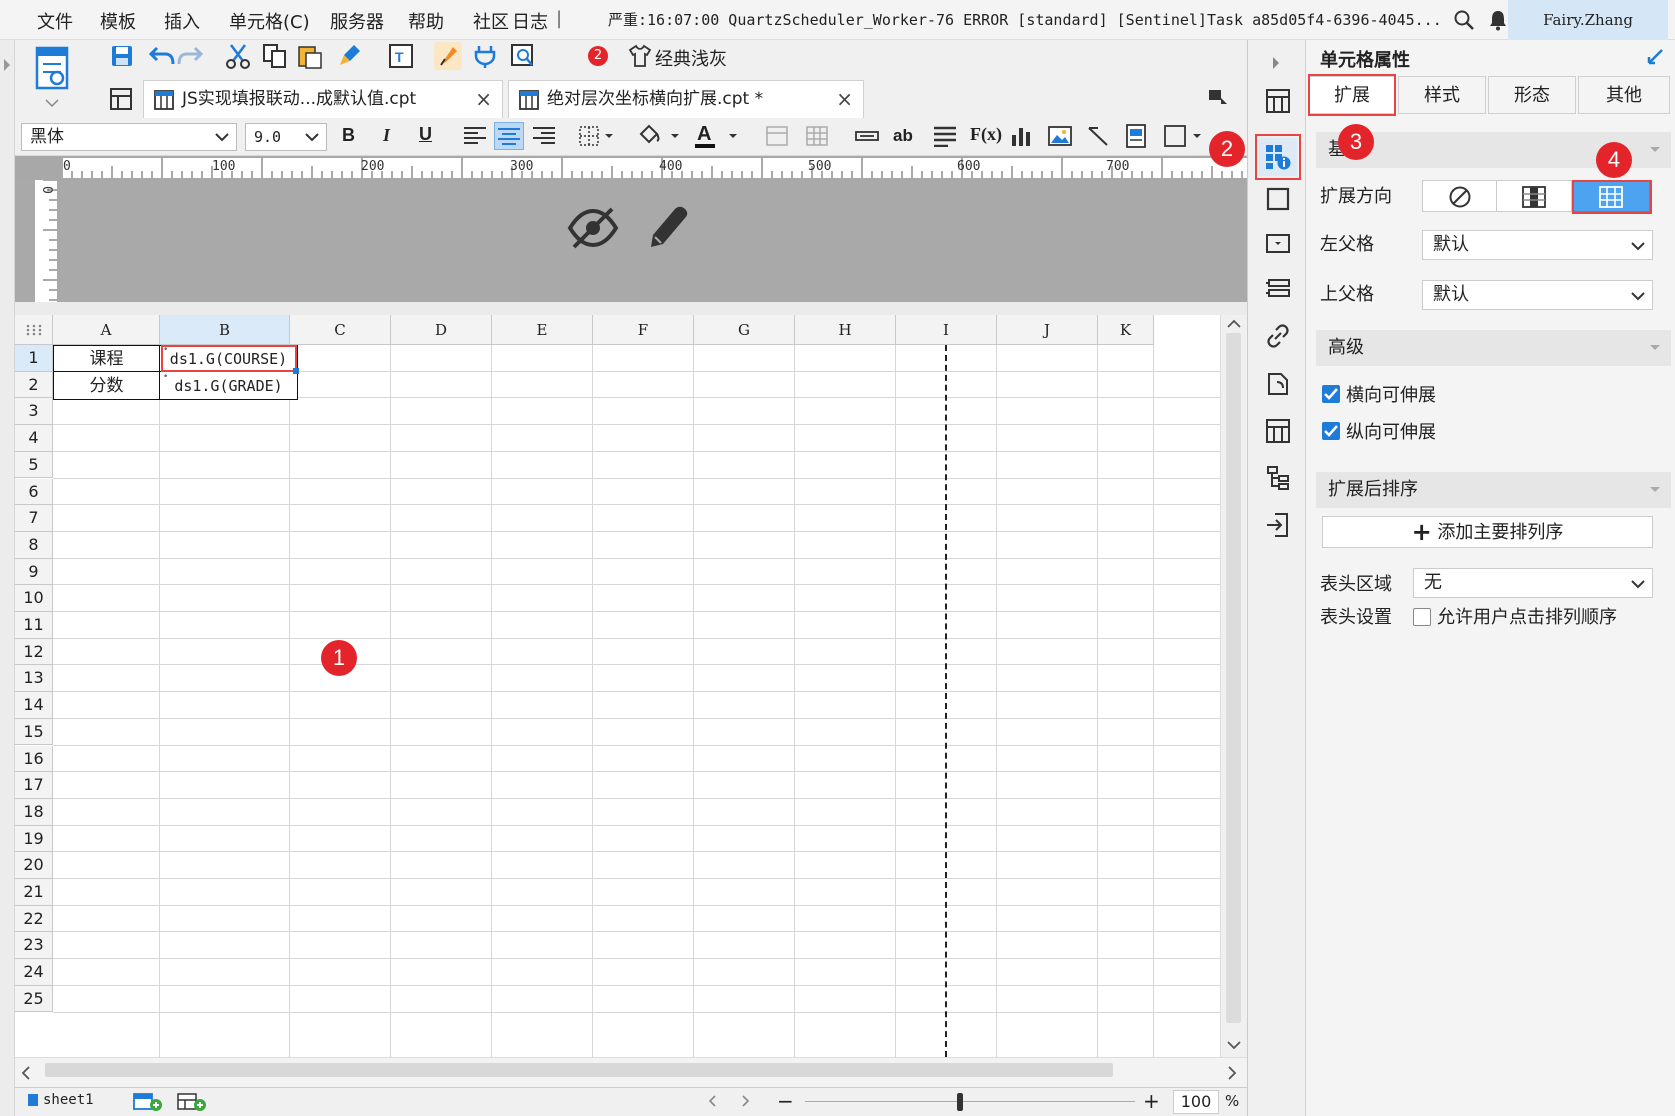 The width and height of the screenshot is (1675, 1116). I want to click on column-header-d: D, so click(441, 330).